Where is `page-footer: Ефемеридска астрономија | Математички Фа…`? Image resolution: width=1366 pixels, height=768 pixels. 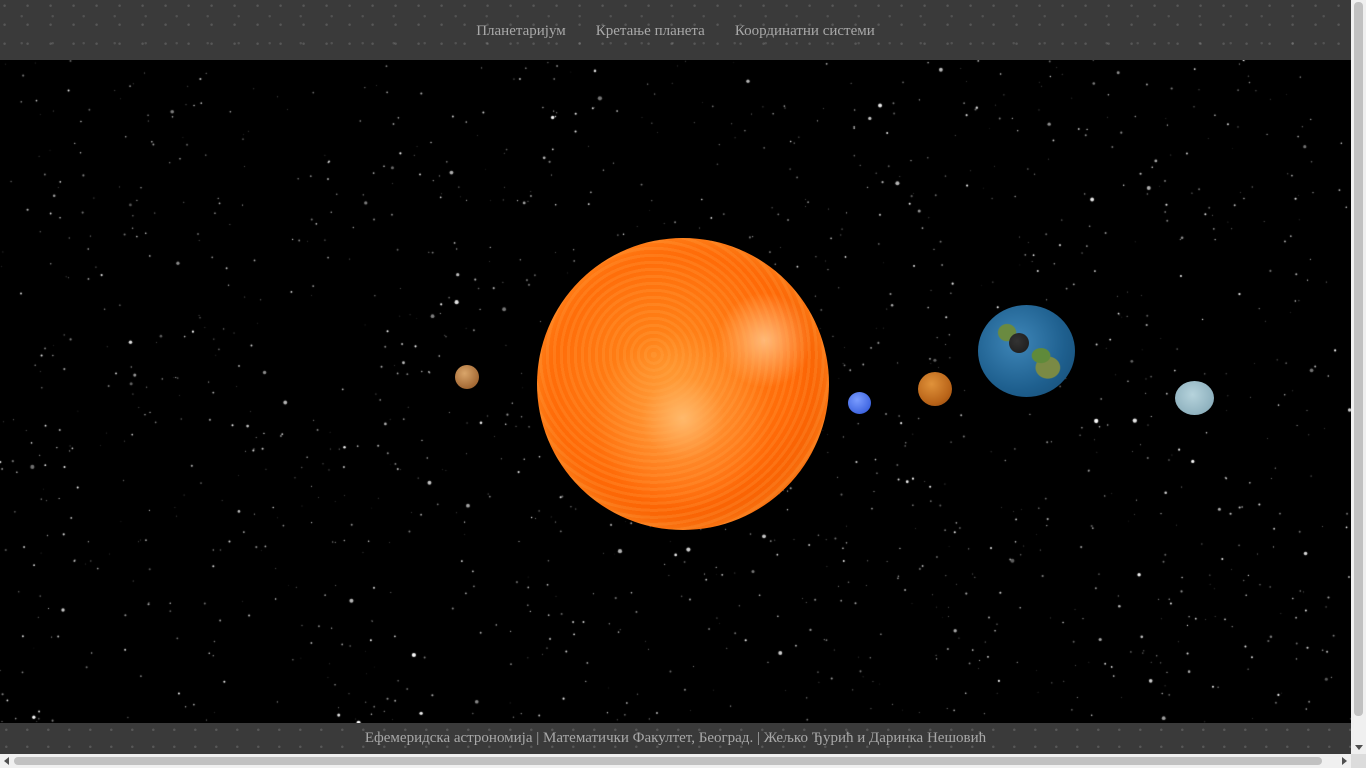
page-footer: Ефемеридска астрономија | Математички Фа… is located at coordinates (675, 738).